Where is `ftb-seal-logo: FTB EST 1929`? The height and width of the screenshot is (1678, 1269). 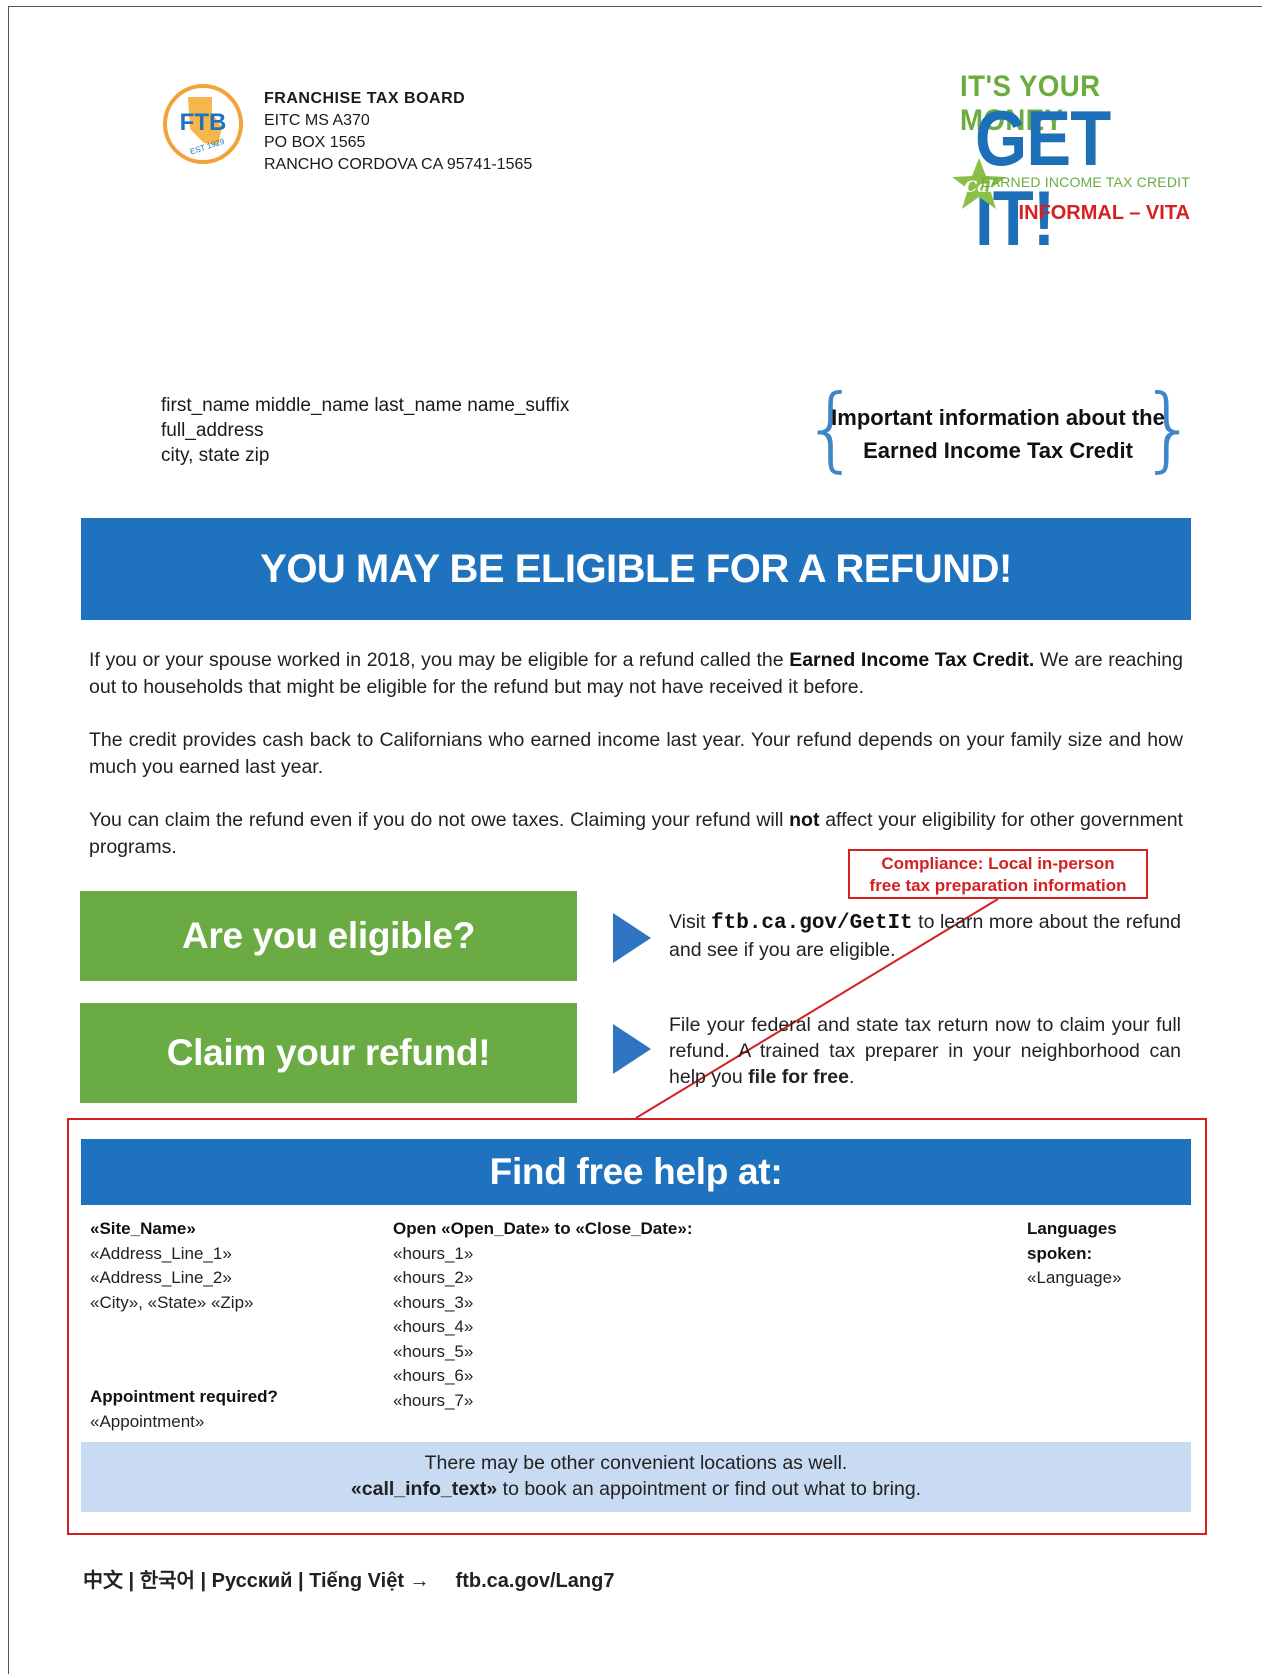
ftb-seal-logo: FTB EST 1929 is located at coordinates (203, 124).